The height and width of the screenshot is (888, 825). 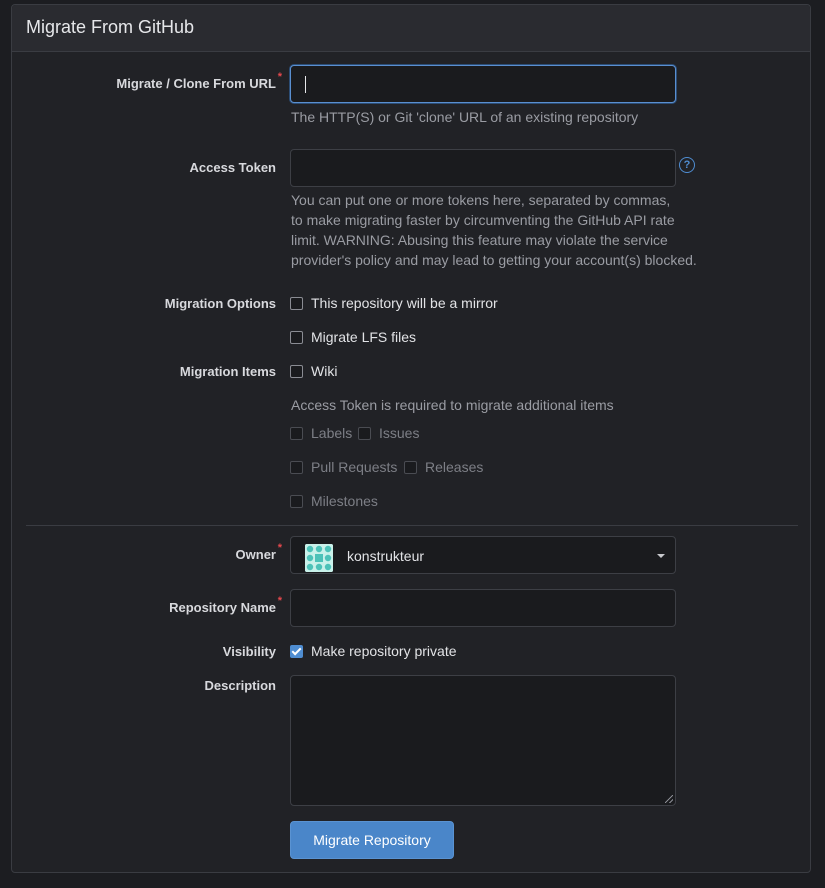 What do you see at coordinates (296, 467) in the screenshot?
I see `pull-requests-checkbox` at bounding box center [296, 467].